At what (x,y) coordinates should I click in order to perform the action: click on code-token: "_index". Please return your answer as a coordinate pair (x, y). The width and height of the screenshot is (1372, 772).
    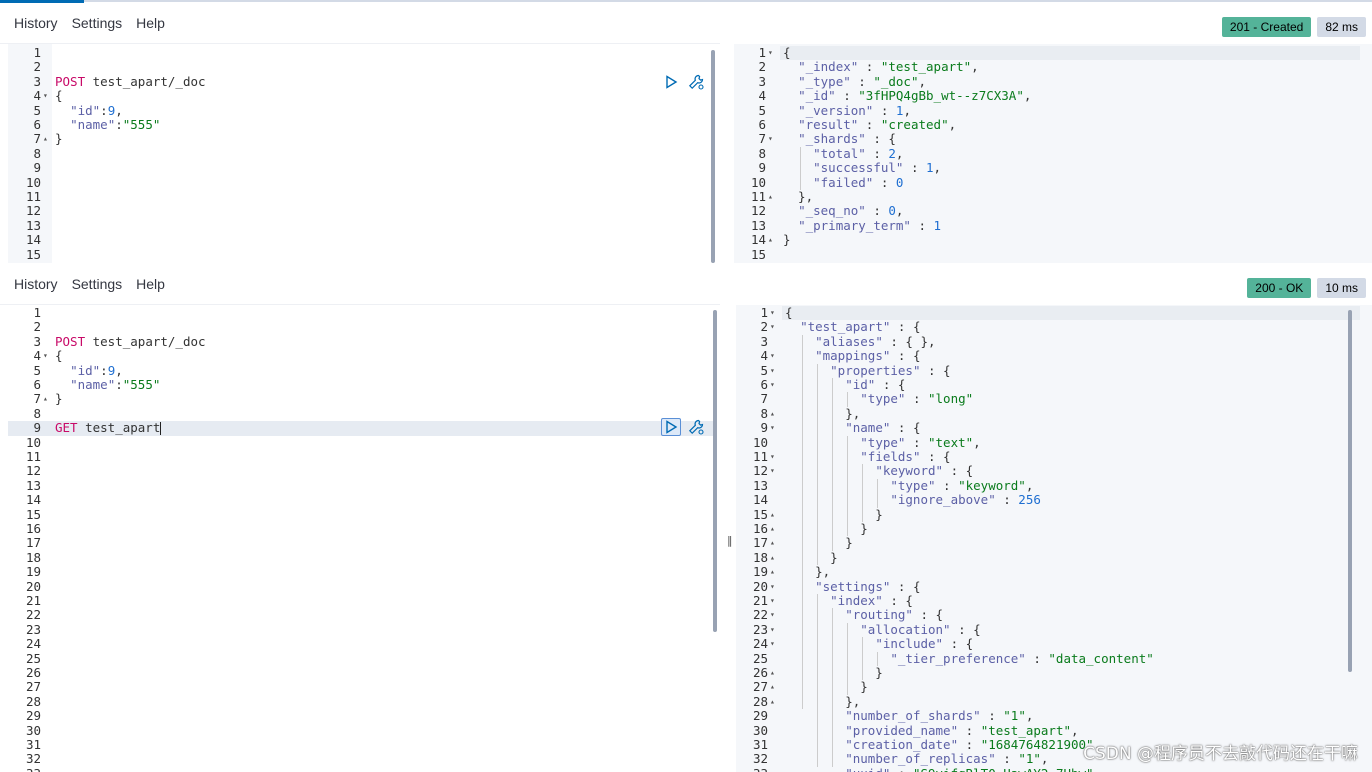
    Looking at the image, I should click on (828, 67).